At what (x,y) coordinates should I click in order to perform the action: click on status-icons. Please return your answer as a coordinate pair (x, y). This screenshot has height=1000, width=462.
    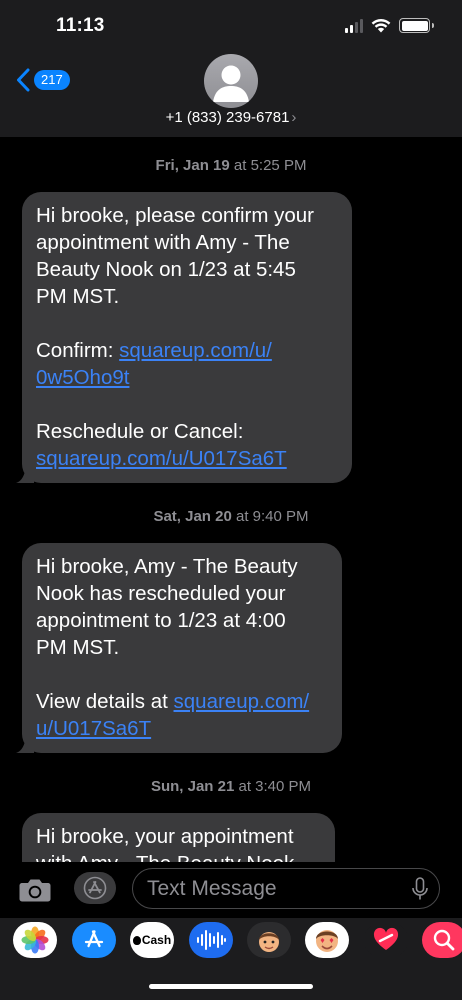
    Looking at the image, I should click on (389, 25).